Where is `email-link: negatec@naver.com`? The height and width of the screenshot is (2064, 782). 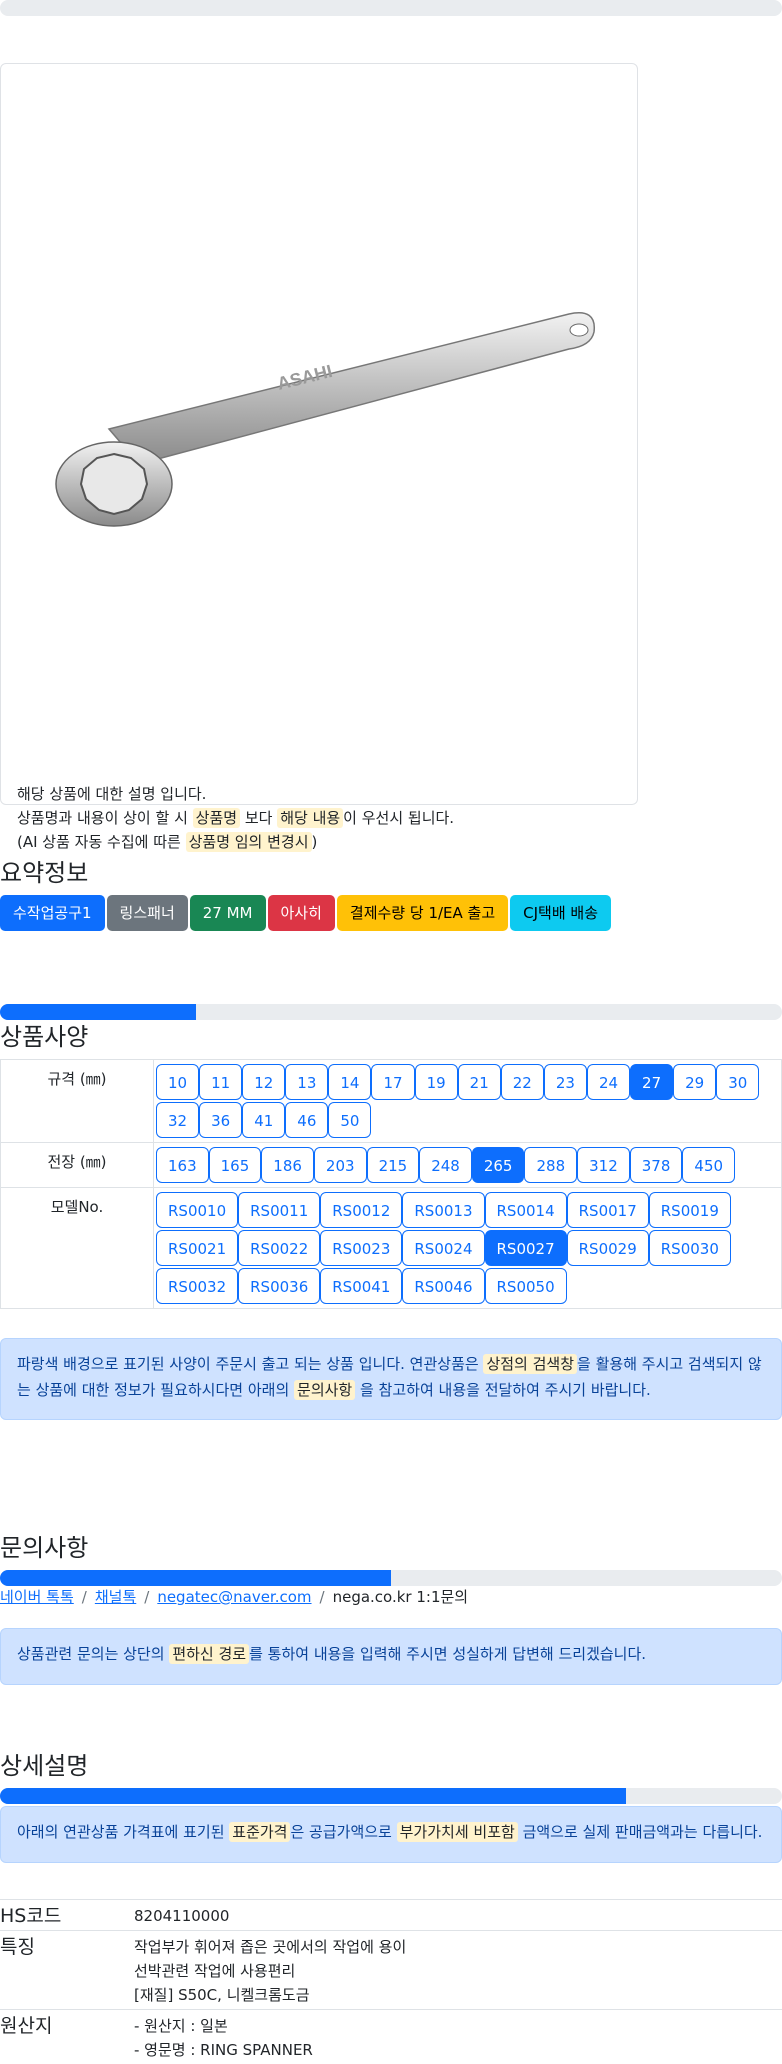 email-link: negatec@naver.com is located at coordinates (234, 1597).